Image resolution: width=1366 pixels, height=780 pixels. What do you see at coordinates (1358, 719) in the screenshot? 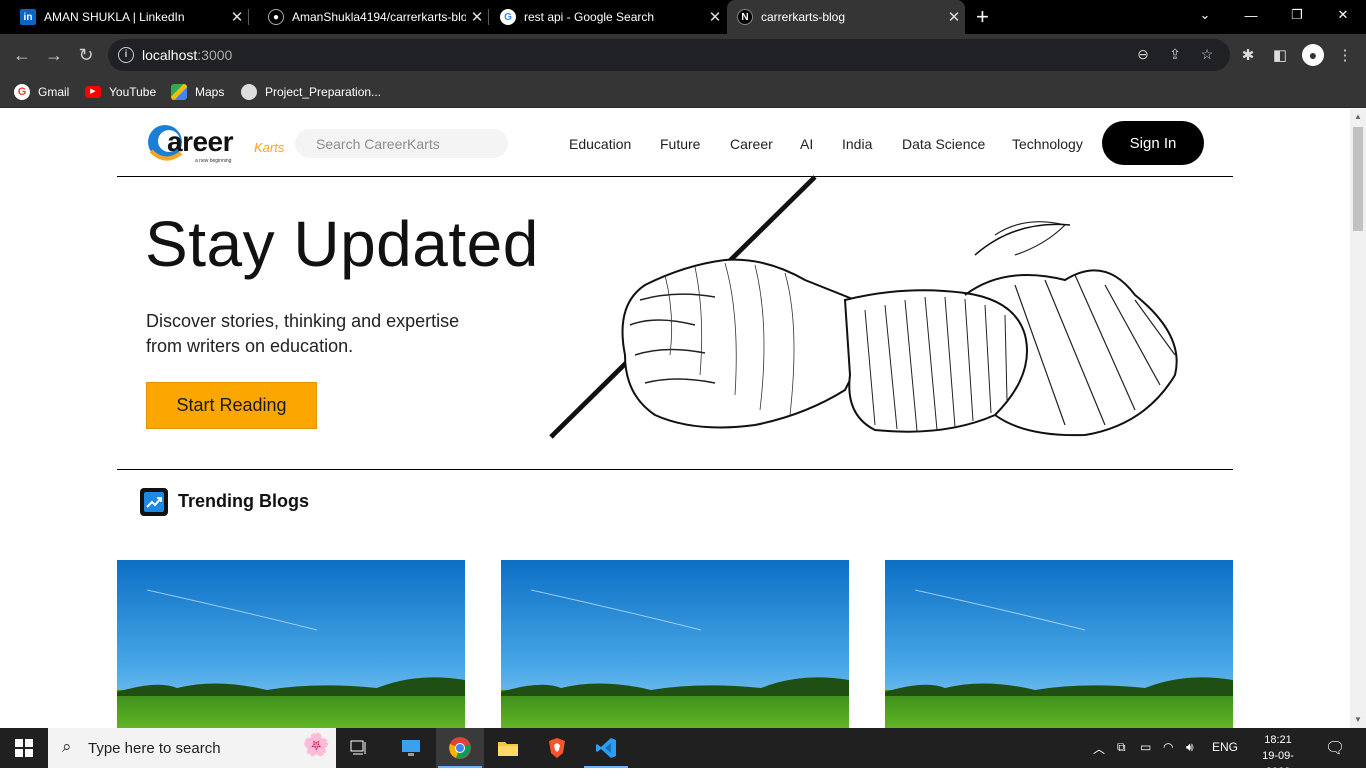
I see `scroll-down-icon: ▼` at bounding box center [1358, 719].